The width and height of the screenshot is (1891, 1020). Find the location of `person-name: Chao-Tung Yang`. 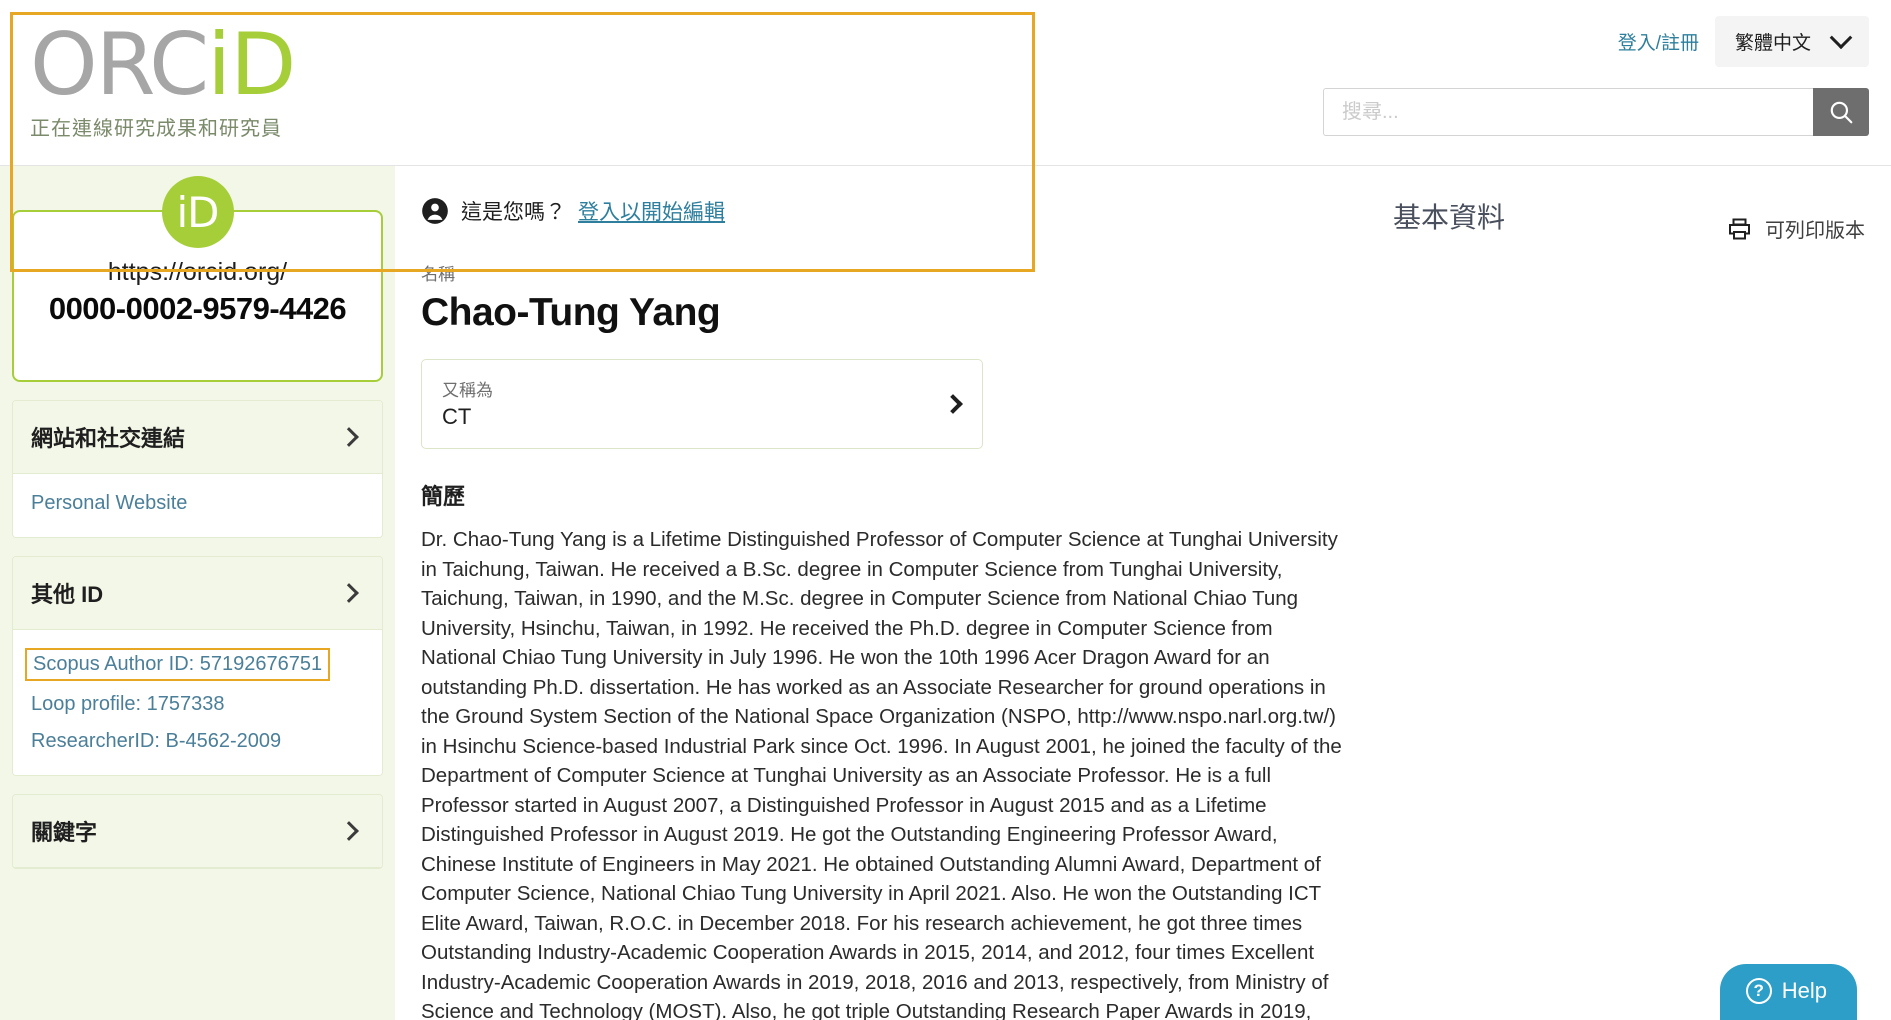

person-name: Chao-Tung Yang is located at coordinates (571, 312).